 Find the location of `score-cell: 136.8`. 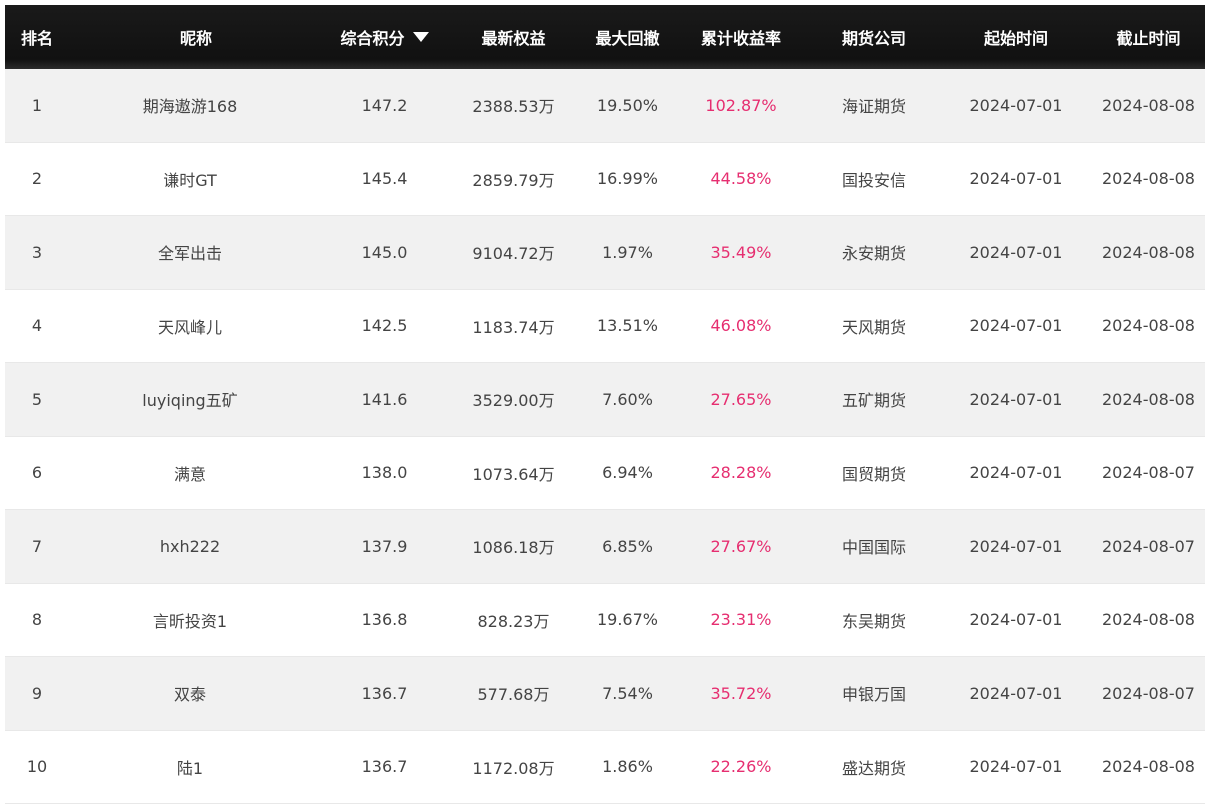

score-cell: 136.8 is located at coordinates (384, 620).